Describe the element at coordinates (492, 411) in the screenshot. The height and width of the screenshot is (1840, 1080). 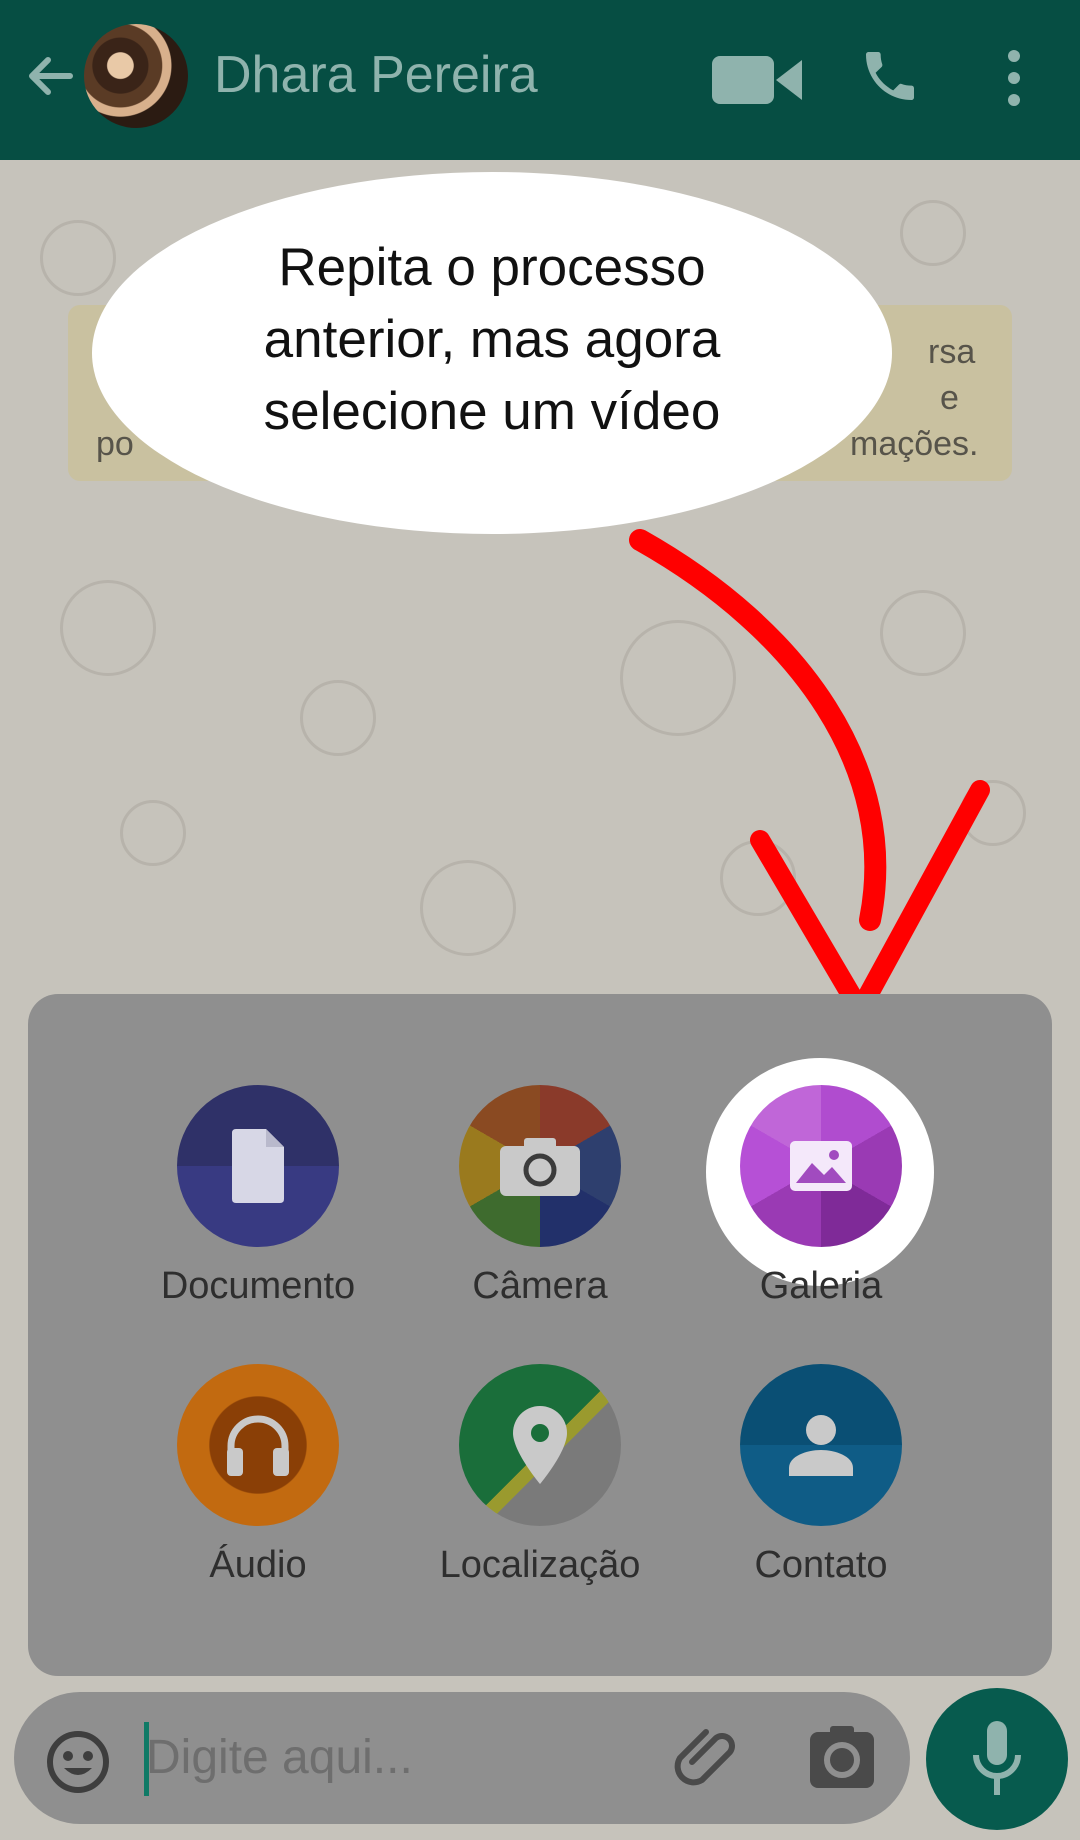
I see `callout-line: selecione um vídeo` at that location.